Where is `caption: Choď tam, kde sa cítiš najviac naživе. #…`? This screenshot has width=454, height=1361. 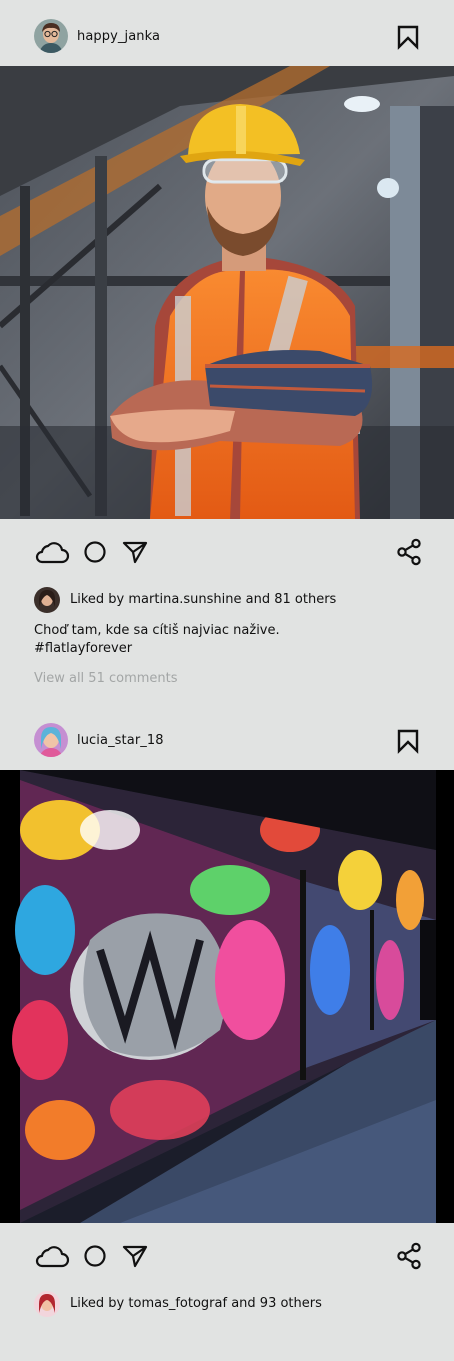
caption: Choď tam, kde sa cítiš najviac naživе. #… is located at coordinates (229, 640).